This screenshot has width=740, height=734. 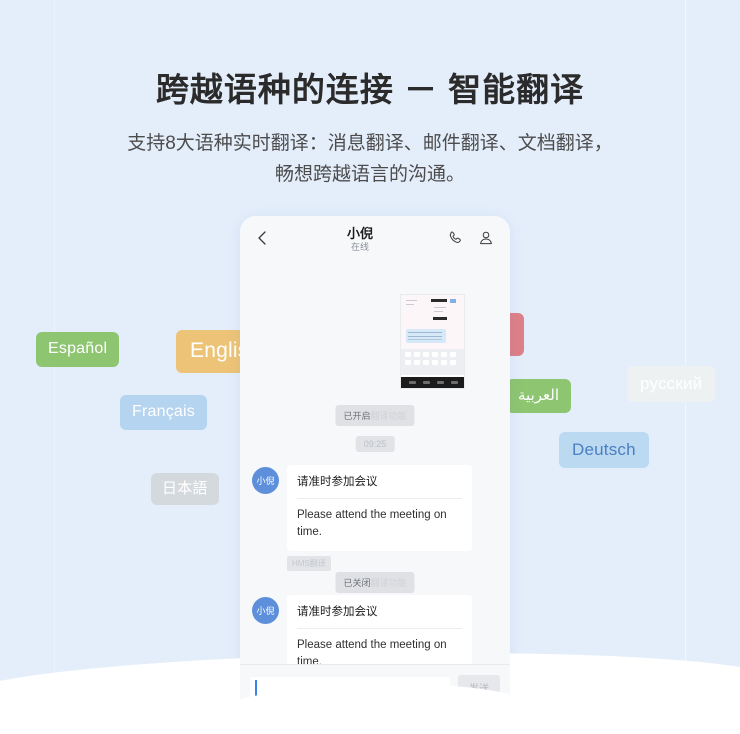 What do you see at coordinates (432, 341) in the screenshot?
I see `screenshot-thumbnail` at bounding box center [432, 341].